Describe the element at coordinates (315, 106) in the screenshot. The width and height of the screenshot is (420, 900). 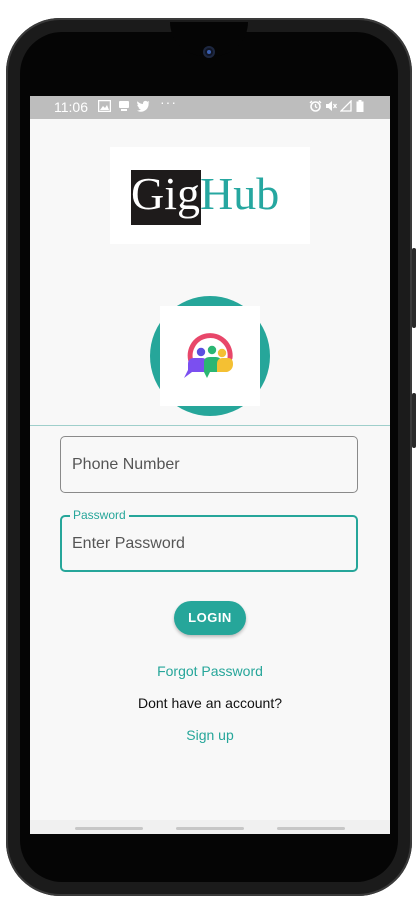
I see `alarm-icon` at that location.